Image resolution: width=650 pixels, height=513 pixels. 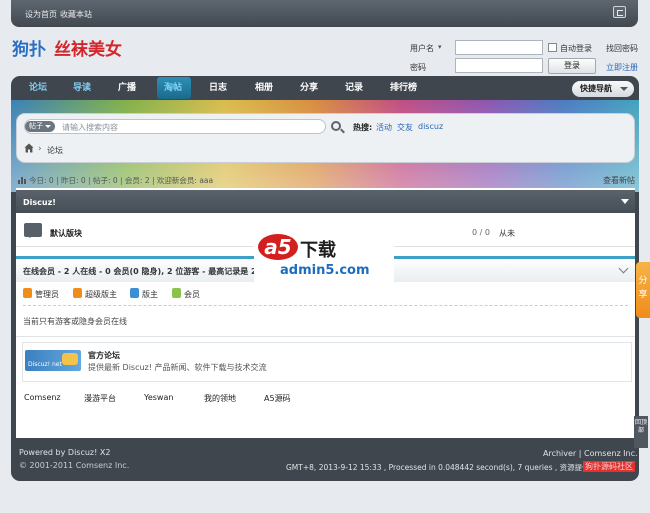 I want to click on friend-link: Yeswan, so click(x=158, y=397).